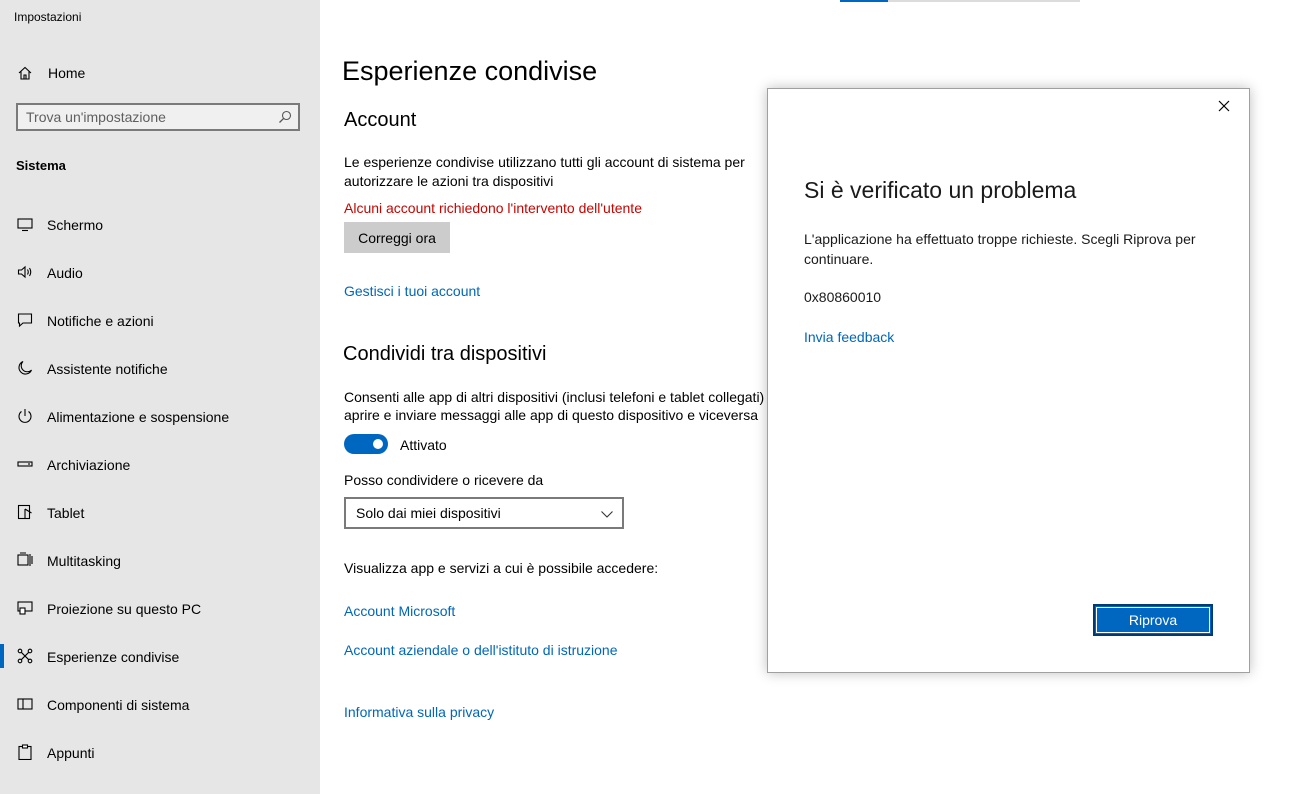  What do you see at coordinates (25, 464) in the screenshot?
I see `storage-icon` at bounding box center [25, 464].